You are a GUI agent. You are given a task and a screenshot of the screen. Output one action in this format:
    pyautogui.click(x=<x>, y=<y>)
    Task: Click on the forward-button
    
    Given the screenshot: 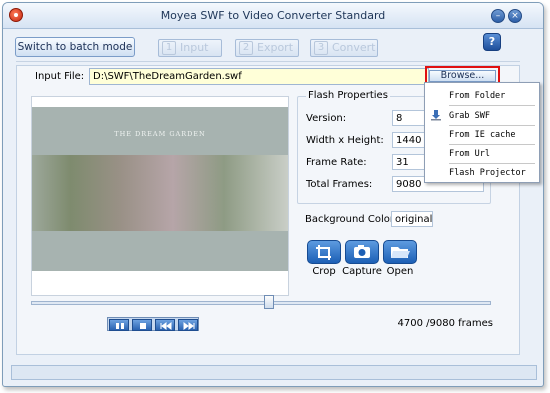 What is the action you would take?
    pyautogui.click(x=188, y=325)
    